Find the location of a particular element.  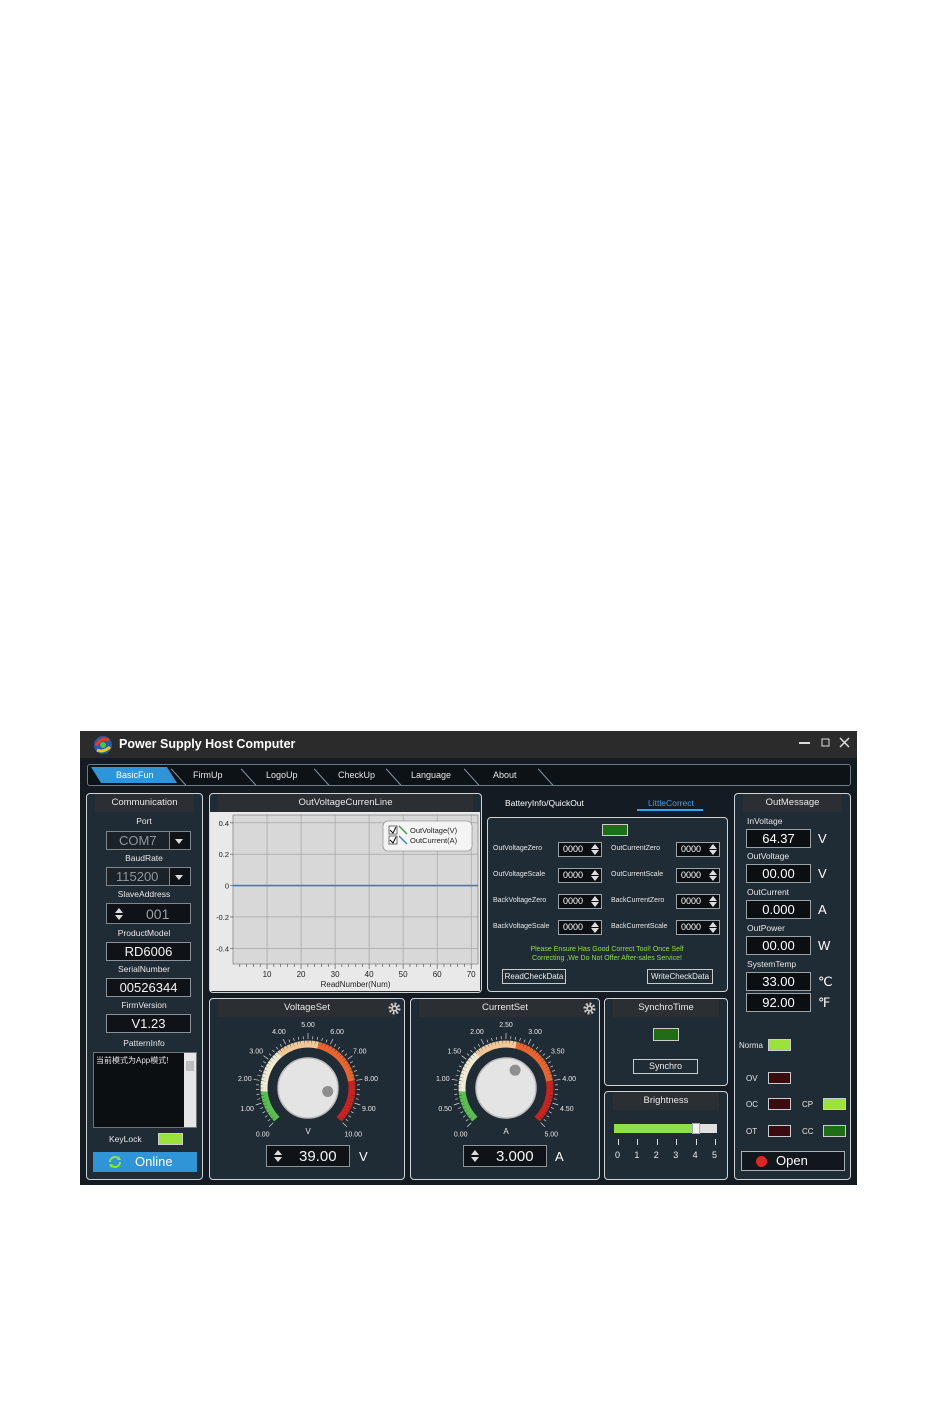

read-check-data-button: ReadCheckData is located at coordinates (534, 976).